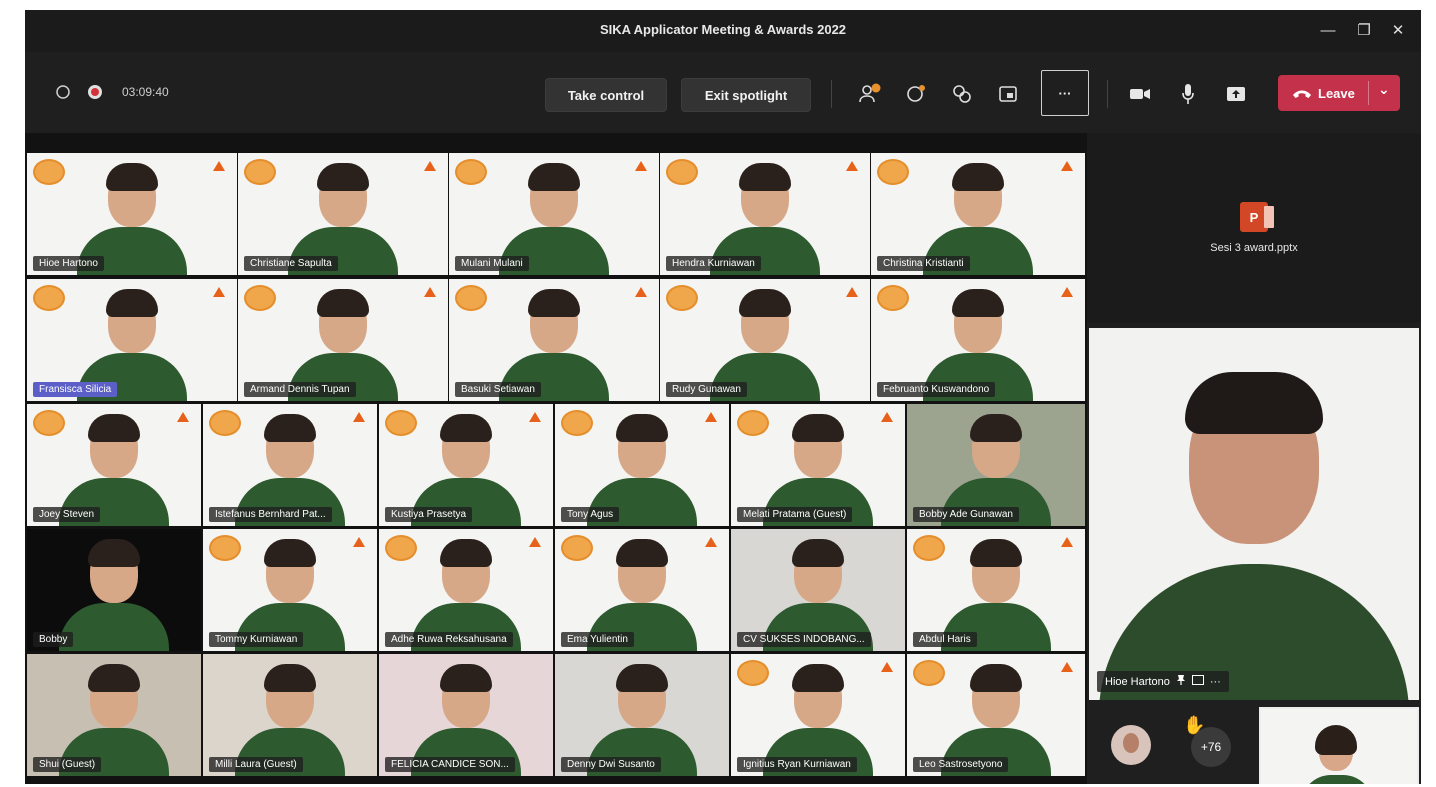 The height and width of the screenshot is (787, 1436). What do you see at coordinates (256, 639) in the screenshot?
I see `participant-name: Tommy Kurniawan` at bounding box center [256, 639].